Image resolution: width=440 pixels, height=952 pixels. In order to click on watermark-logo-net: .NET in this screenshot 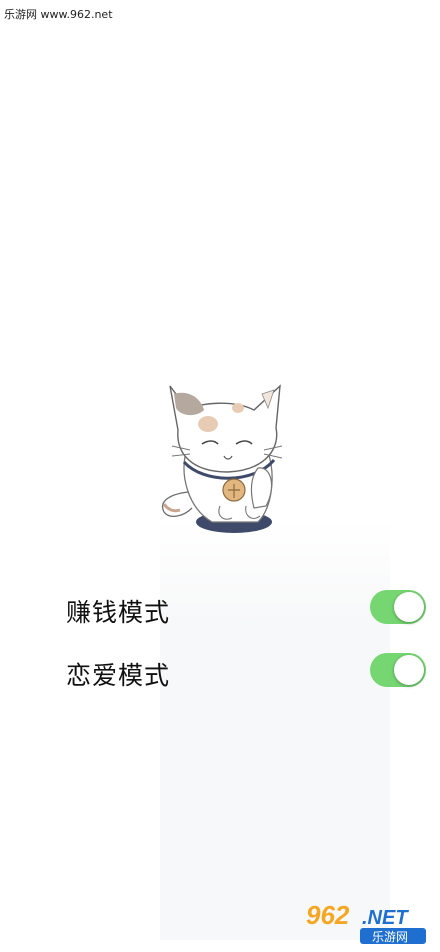, I will do `click(385, 918)`.